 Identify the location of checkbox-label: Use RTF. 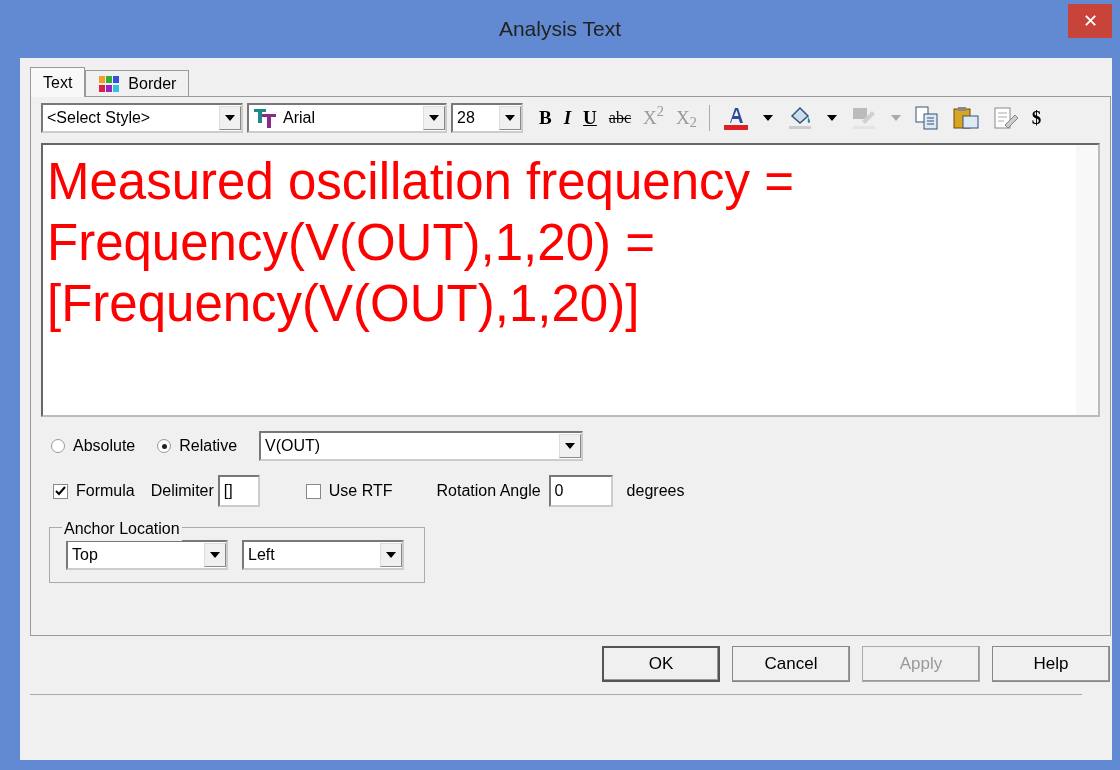
(360, 491).